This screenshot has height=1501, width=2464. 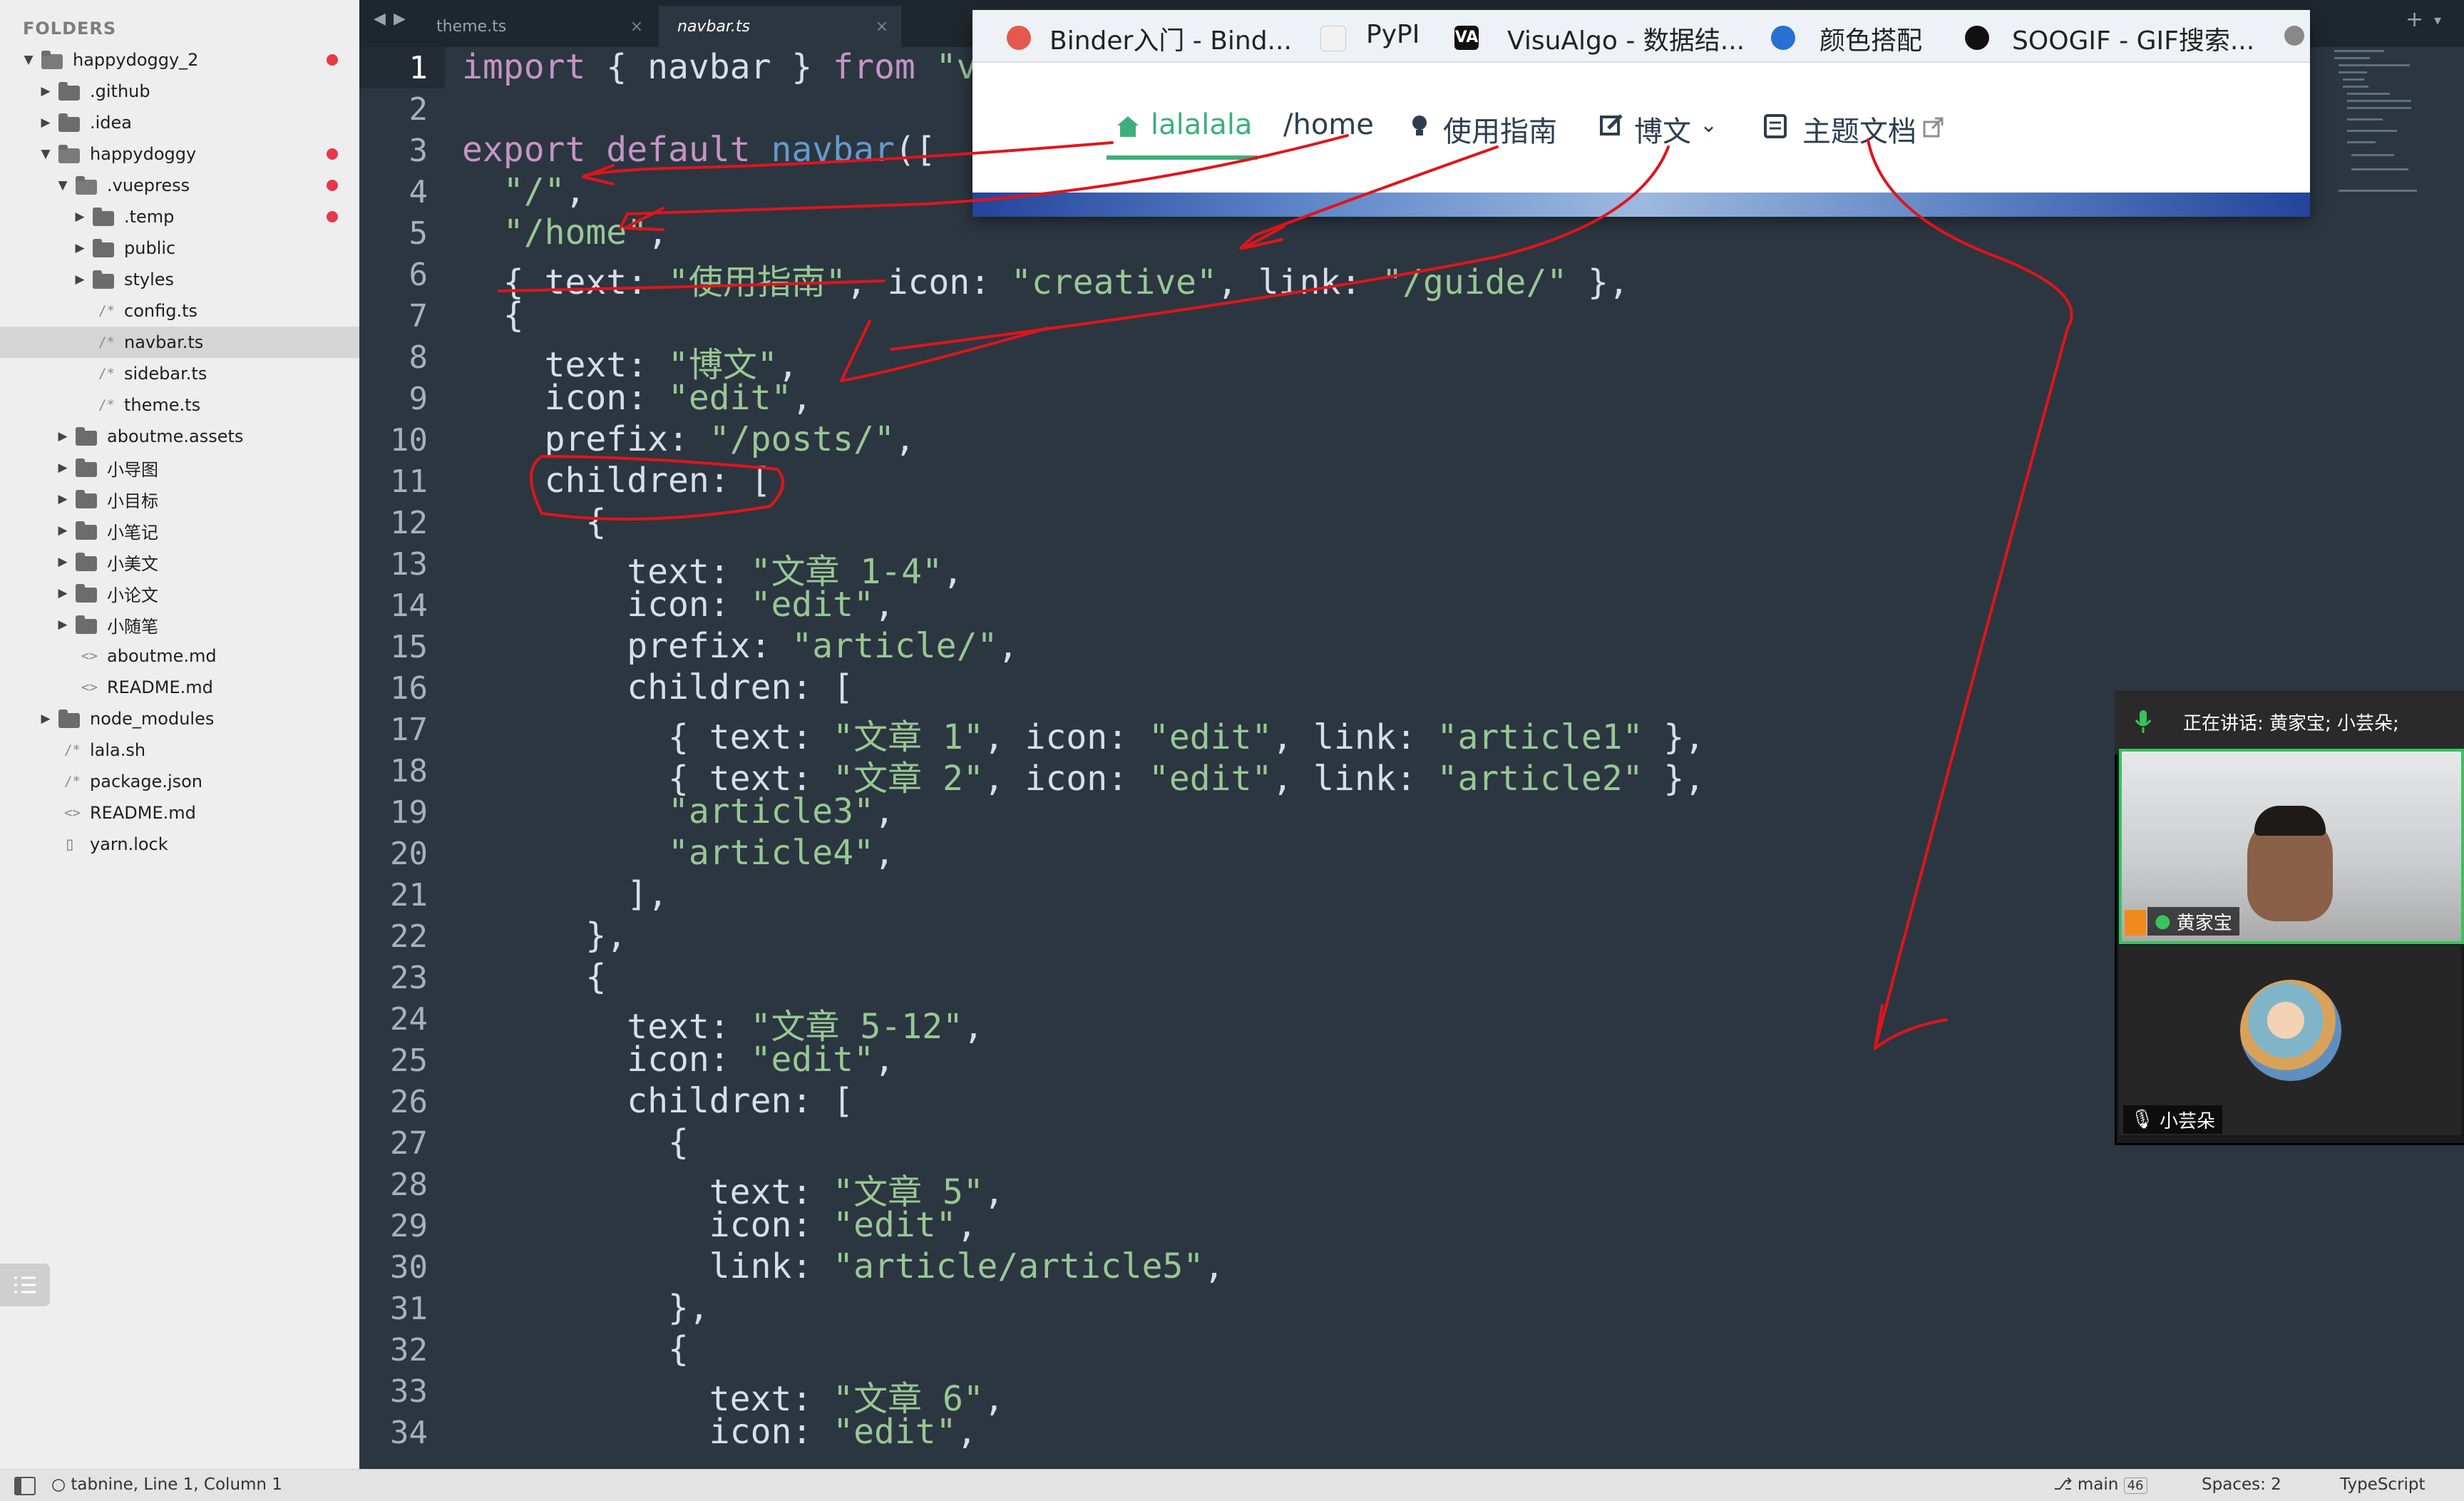 What do you see at coordinates (176, 1484) in the screenshot?
I see `status-text: tabnine, Line 1, Column 1` at bounding box center [176, 1484].